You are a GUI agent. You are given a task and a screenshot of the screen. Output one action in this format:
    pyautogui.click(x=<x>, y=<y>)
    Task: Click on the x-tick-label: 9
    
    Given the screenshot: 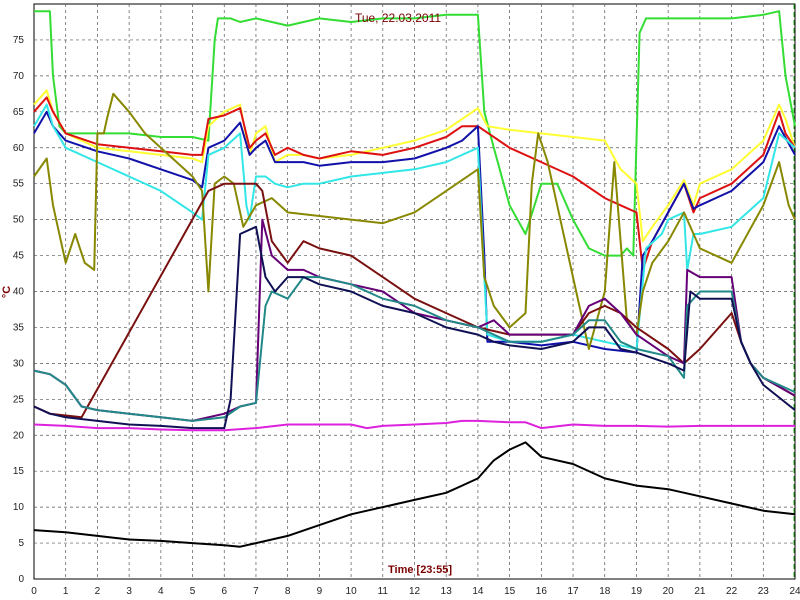 What is the action you would take?
    pyautogui.click(x=320, y=591)
    